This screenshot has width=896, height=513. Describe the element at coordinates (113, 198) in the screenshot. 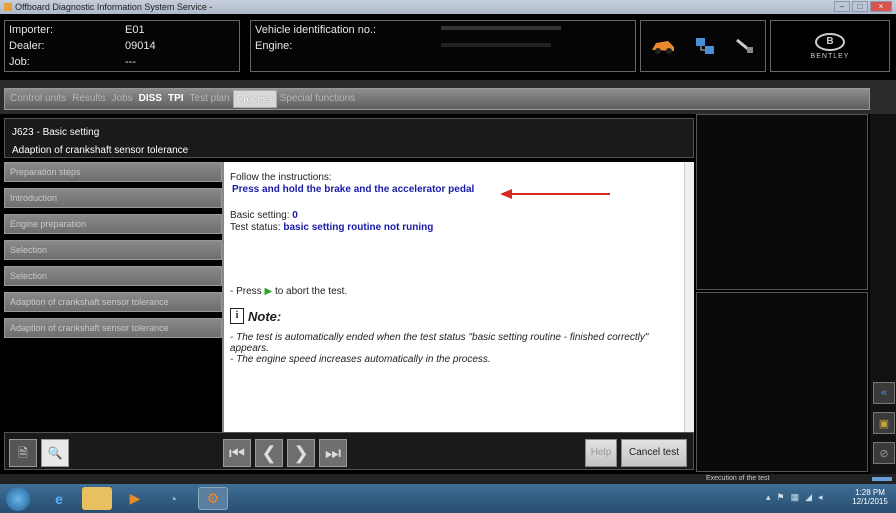

I see `step-item: Introduction` at that location.